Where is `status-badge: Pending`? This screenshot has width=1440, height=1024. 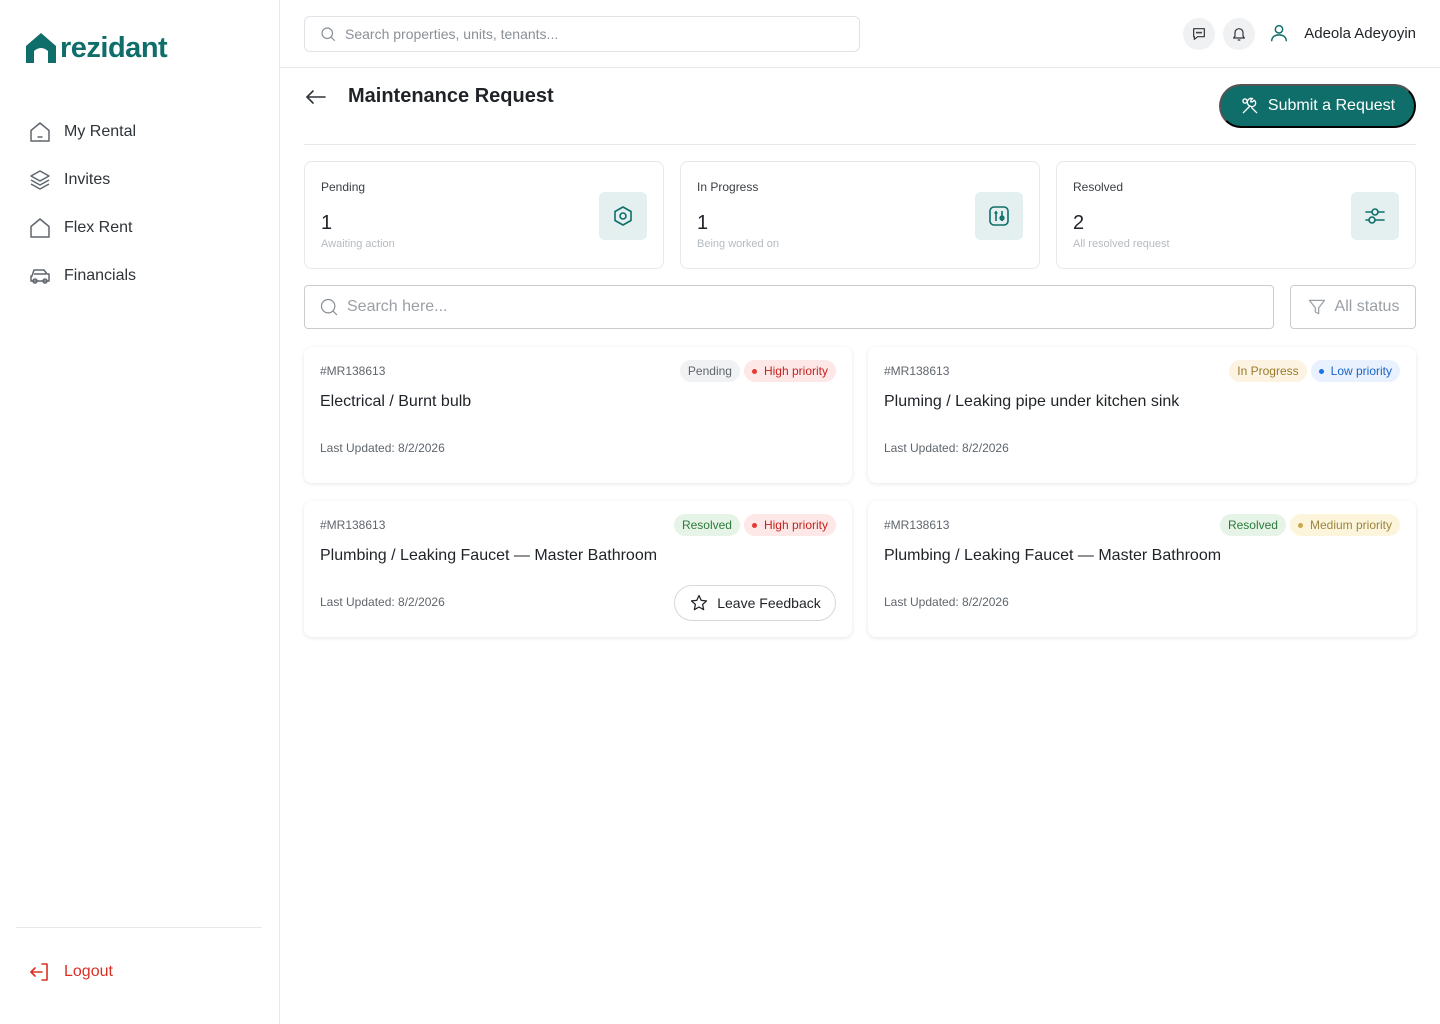
status-badge: Pending is located at coordinates (709, 371).